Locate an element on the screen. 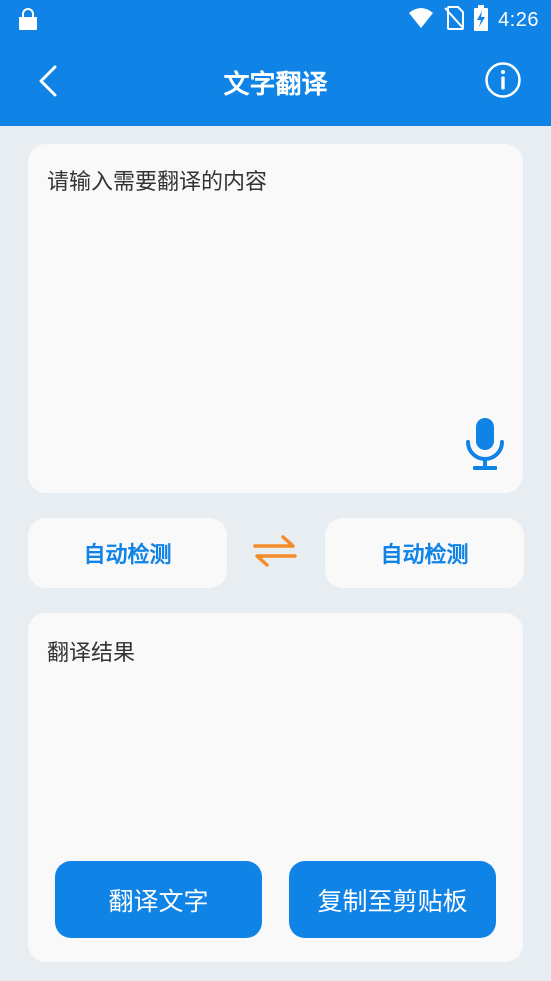 The image size is (551, 981). source-language-button: 自动检测 is located at coordinates (127, 553).